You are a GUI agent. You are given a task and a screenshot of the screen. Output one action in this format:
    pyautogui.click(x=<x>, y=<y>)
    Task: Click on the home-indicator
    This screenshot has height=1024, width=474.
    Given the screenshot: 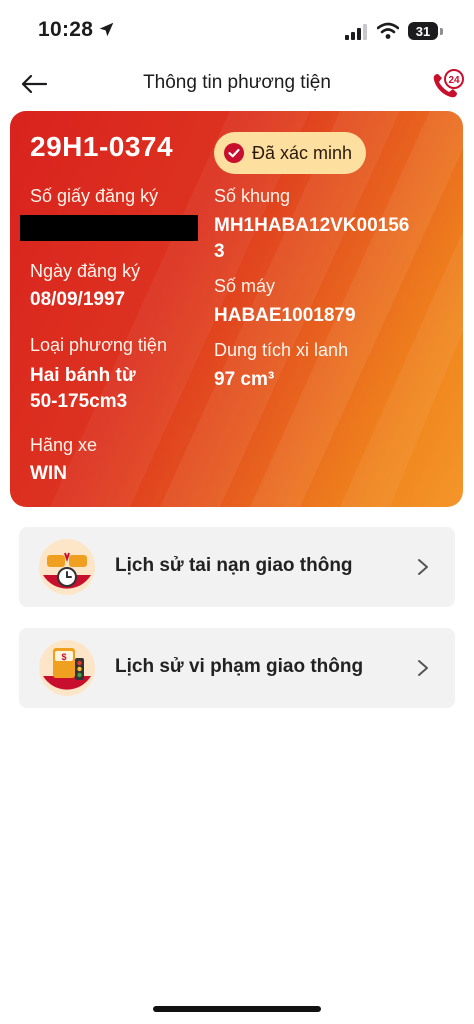 What is the action you would take?
    pyautogui.click(x=237, y=1009)
    